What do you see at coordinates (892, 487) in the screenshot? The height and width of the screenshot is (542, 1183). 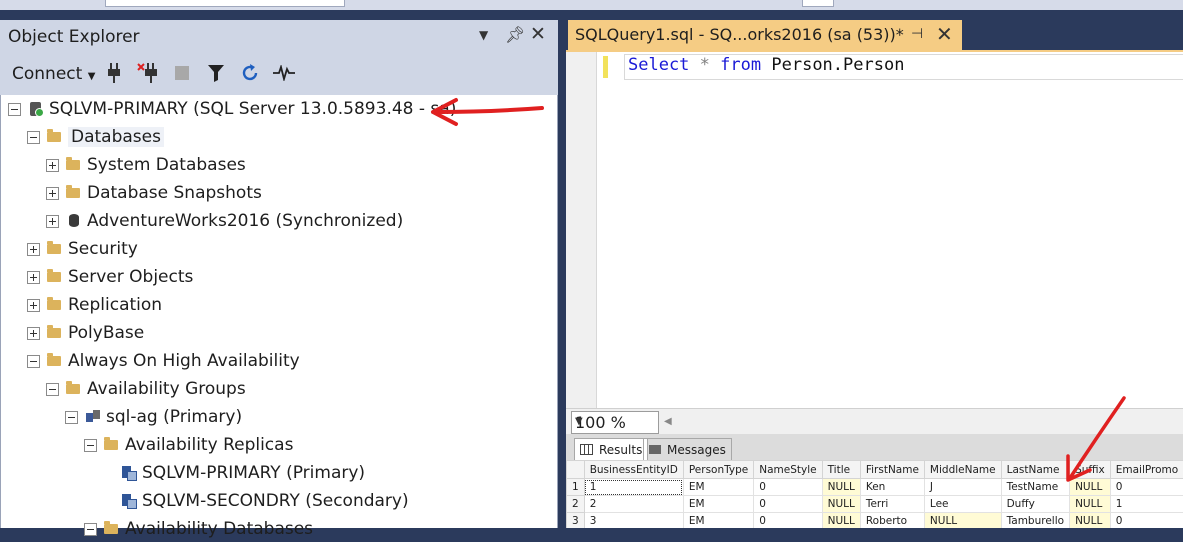 I see `table-cell: Ken` at bounding box center [892, 487].